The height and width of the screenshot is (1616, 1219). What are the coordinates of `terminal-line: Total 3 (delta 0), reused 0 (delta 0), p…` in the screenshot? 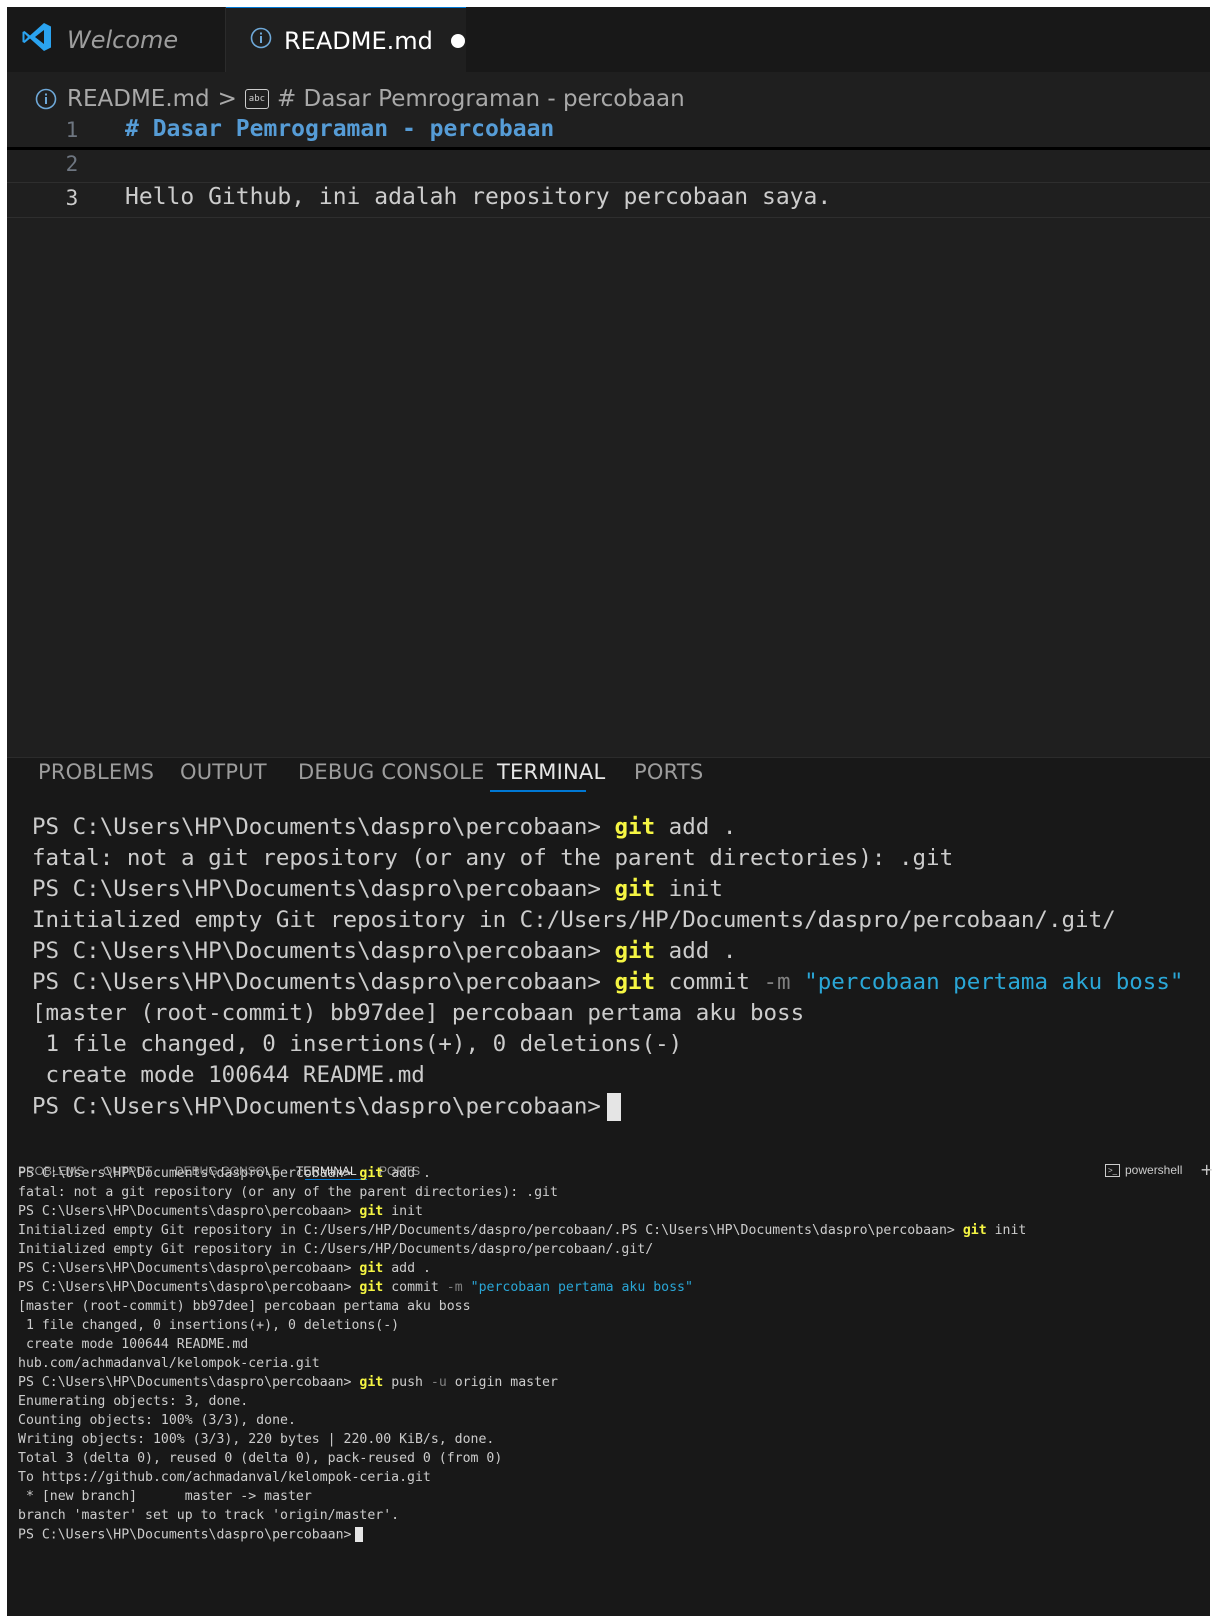 It's located at (260, 1458).